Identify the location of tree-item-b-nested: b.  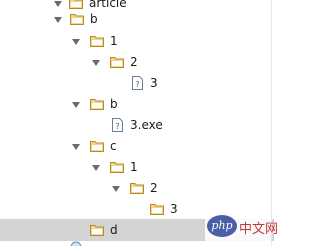
(137, 105).